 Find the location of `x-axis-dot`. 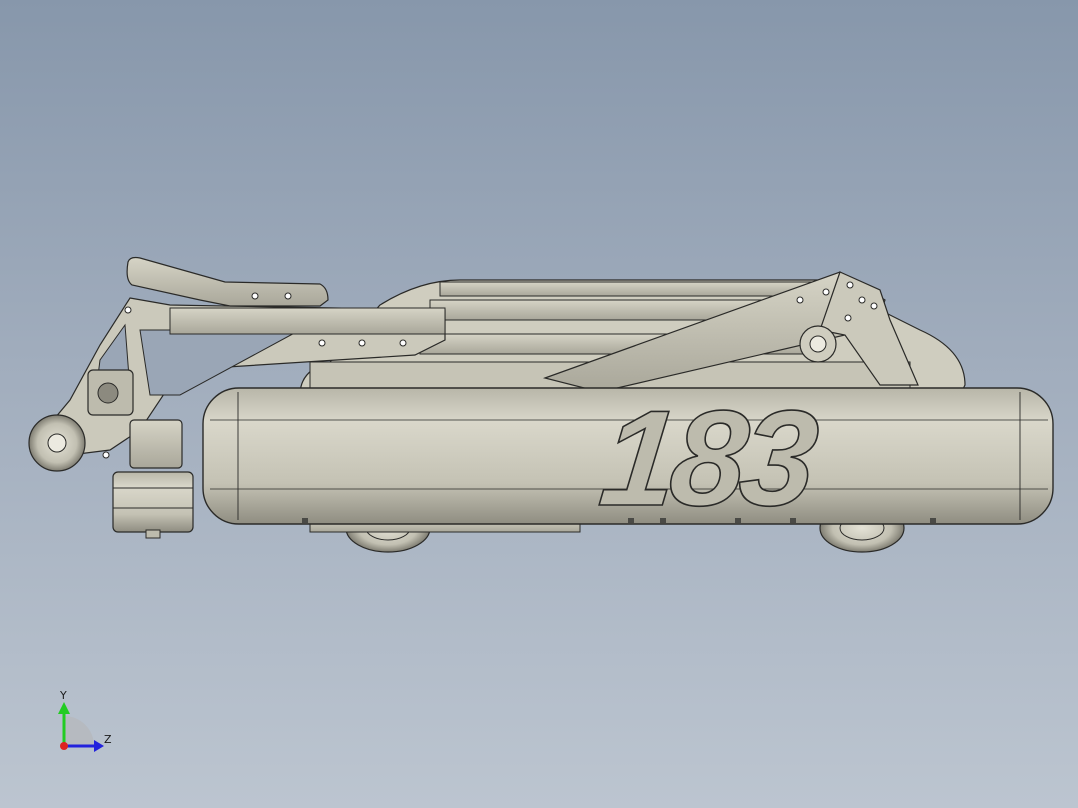

x-axis-dot is located at coordinates (64, 746).